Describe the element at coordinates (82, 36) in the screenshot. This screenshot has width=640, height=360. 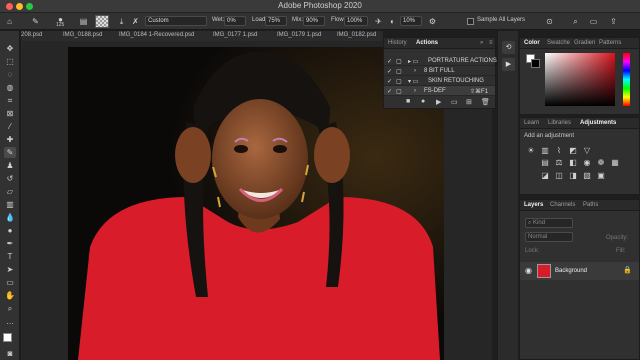
I see `doc-tab: IMG_0188.psd` at that location.